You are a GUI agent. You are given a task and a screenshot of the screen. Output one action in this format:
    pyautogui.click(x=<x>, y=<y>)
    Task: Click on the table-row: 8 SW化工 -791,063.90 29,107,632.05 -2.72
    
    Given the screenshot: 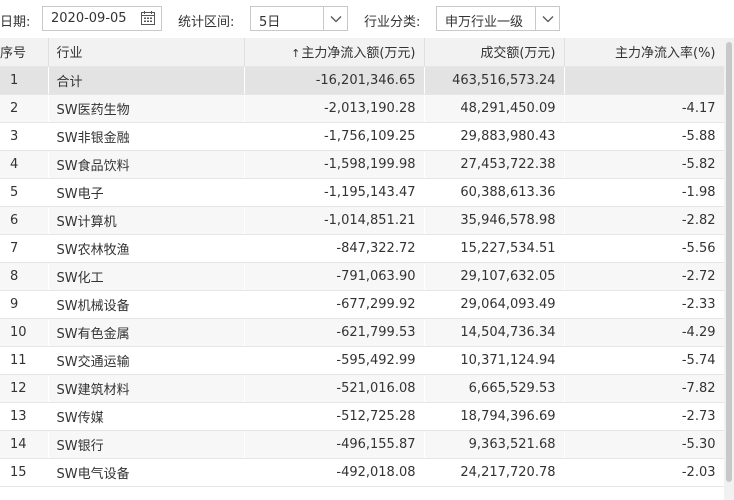 What is the action you would take?
    pyautogui.click(x=362, y=276)
    